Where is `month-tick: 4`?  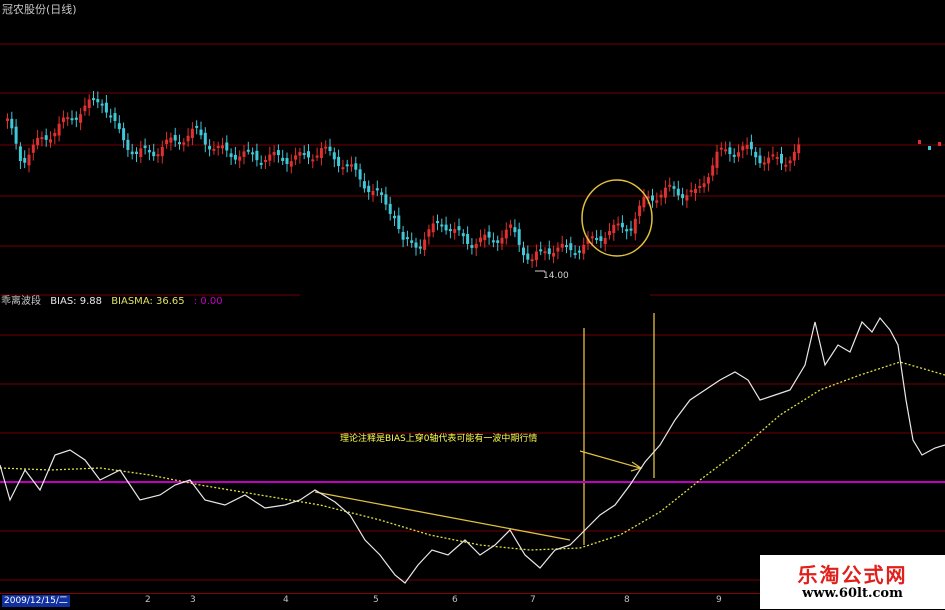
month-tick: 4 is located at coordinates (286, 600).